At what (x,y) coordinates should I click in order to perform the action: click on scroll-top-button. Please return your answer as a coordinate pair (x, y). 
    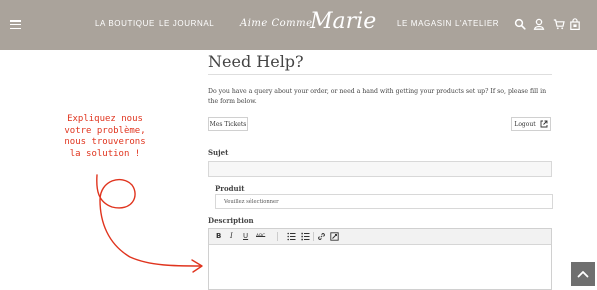
    Looking at the image, I should click on (583, 274).